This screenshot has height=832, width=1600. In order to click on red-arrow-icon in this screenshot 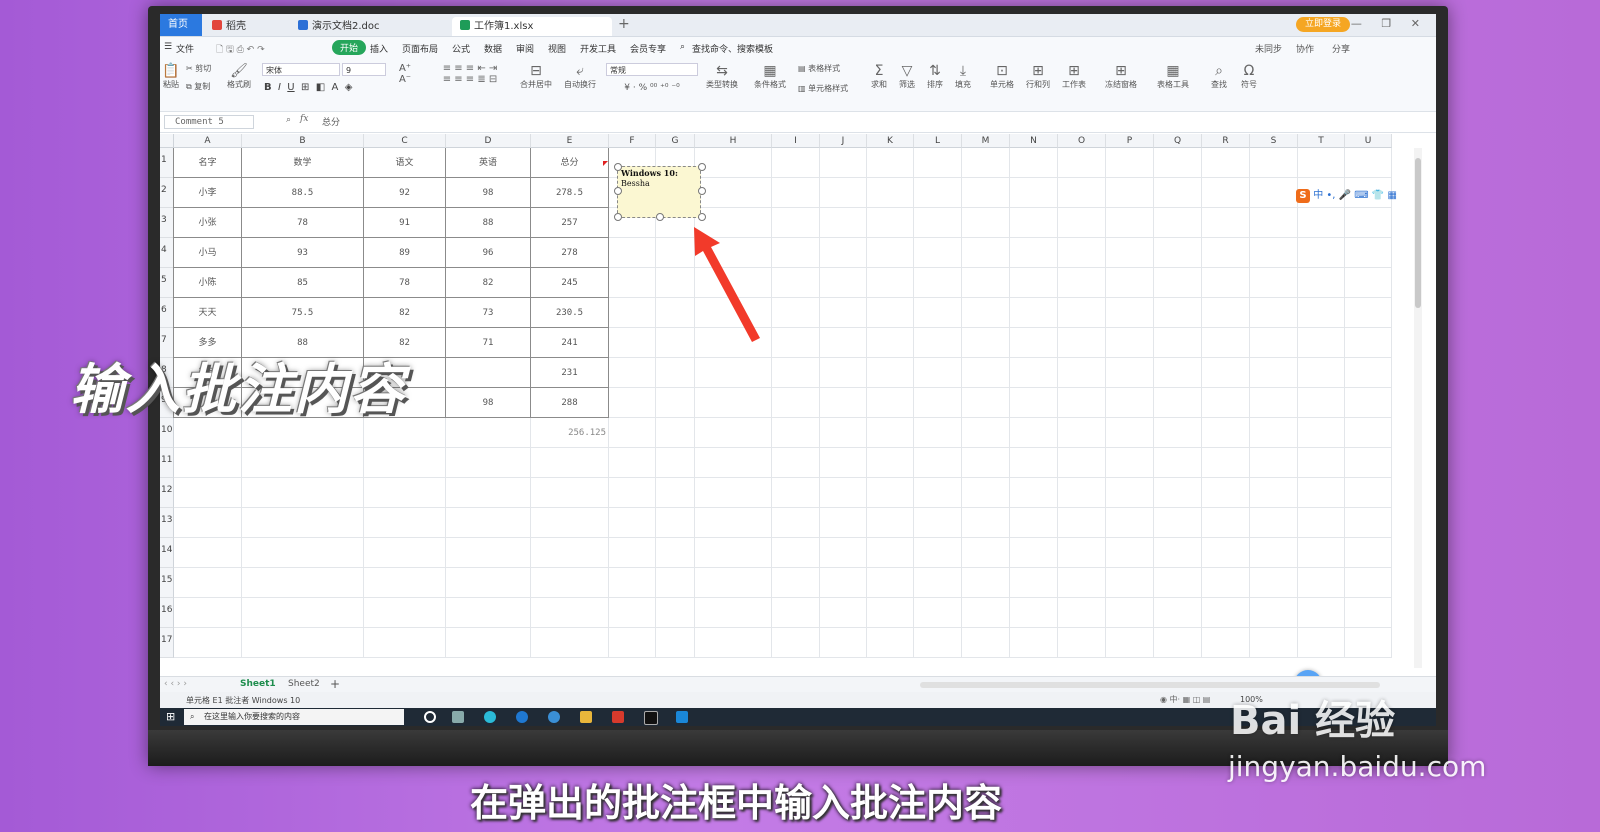, I will do `click(727, 284)`.